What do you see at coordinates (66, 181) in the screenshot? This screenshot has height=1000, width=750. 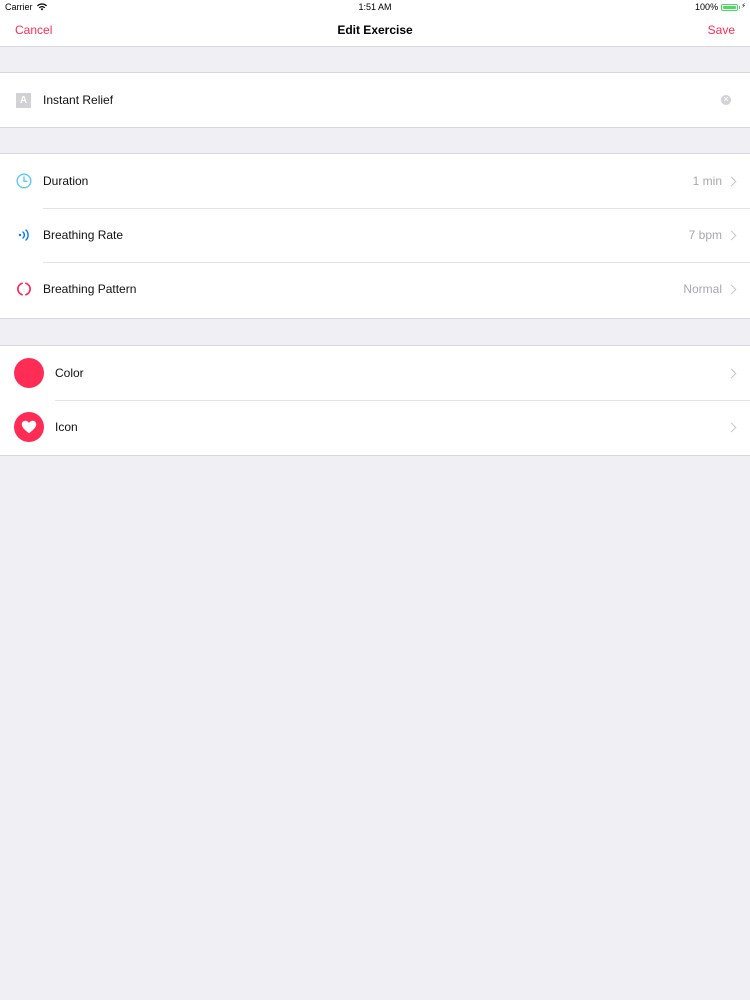 I see `duration-label: Duration` at bounding box center [66, 181].